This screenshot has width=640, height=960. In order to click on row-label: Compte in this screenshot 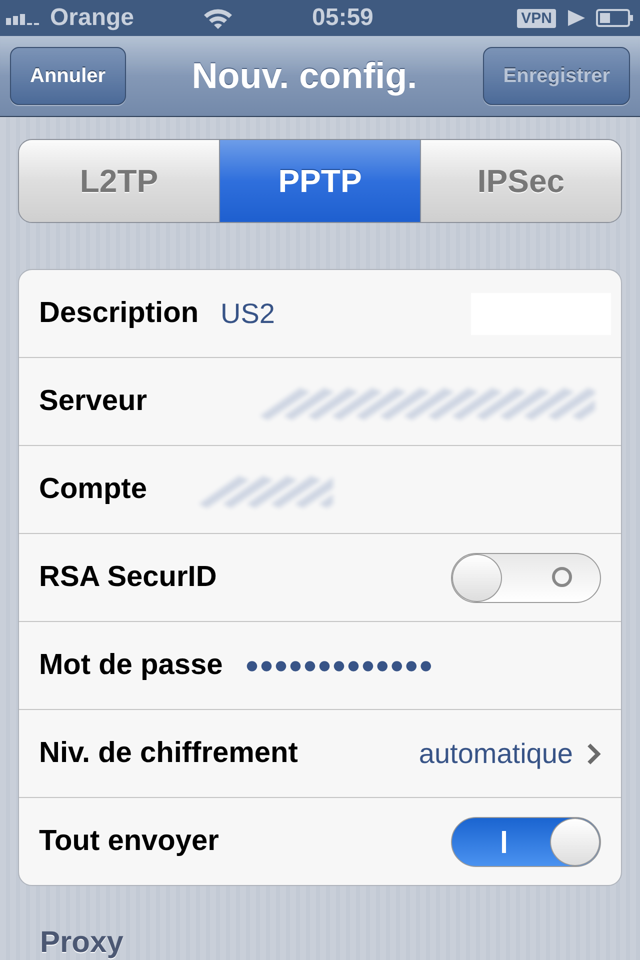, I will do `click(93, 489)`.